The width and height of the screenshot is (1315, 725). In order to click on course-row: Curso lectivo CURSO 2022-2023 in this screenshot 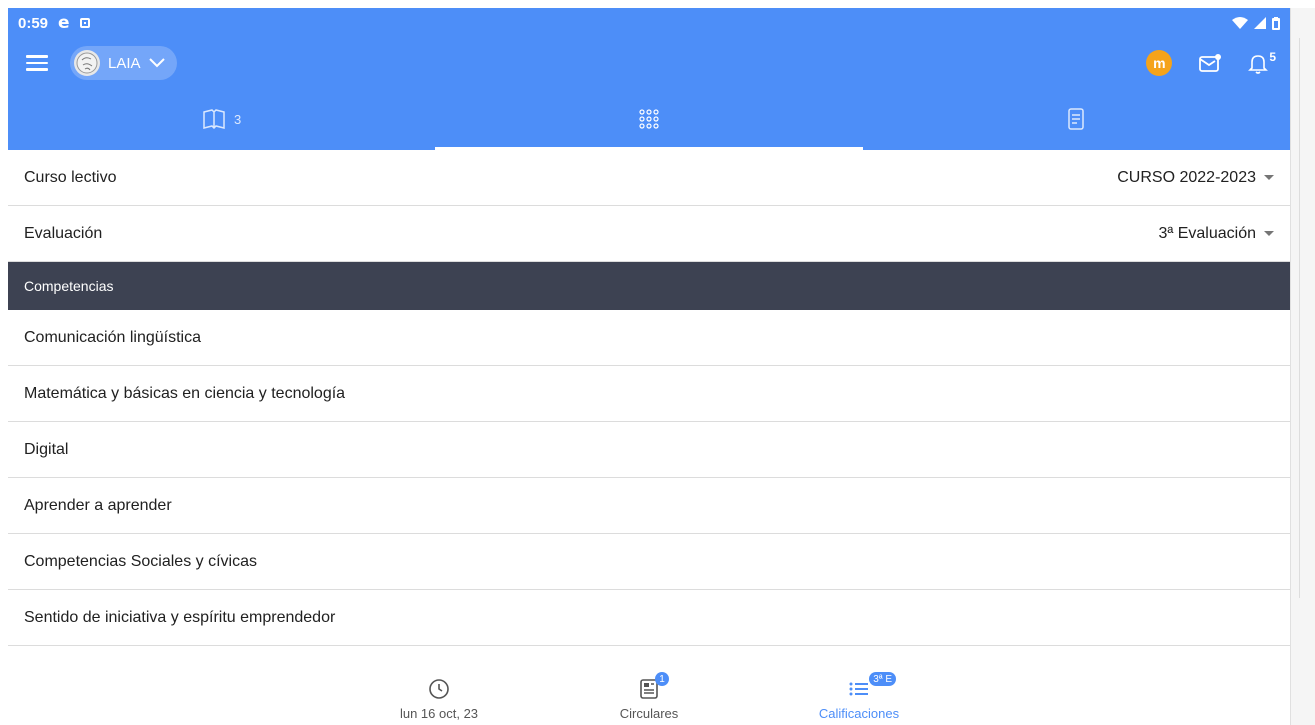, I will do `click(649, 178)`.